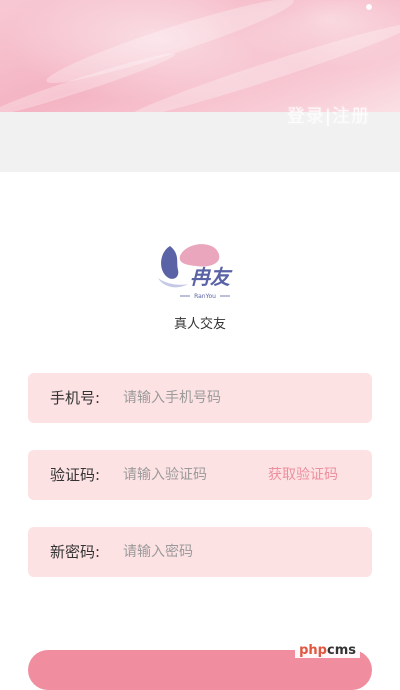 This screenshot has width=400, height=690. Describe the element at coordinates (193, 475) in the screenshot. I see `code-input` at that location.